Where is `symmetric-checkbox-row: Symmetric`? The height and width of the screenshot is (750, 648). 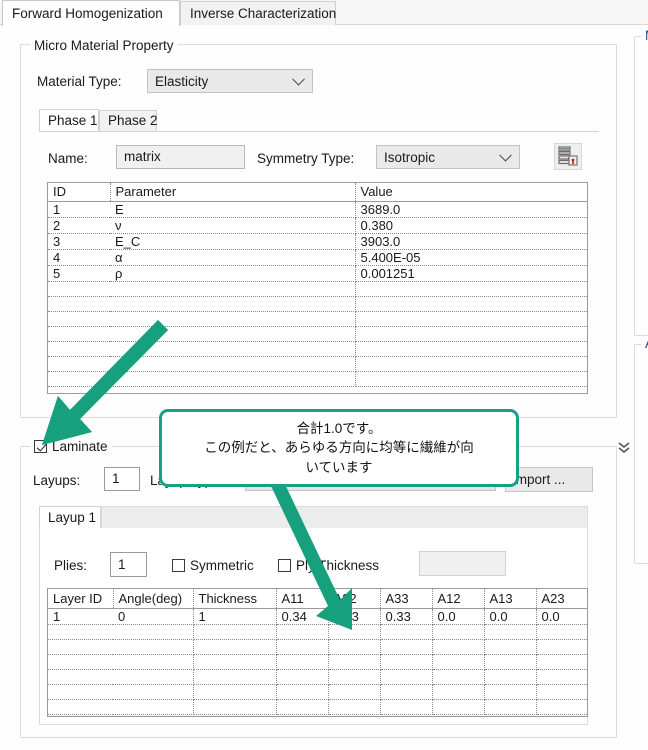 symmetric-checkbox-row: Symmetric is located at coordinates (213, 565).